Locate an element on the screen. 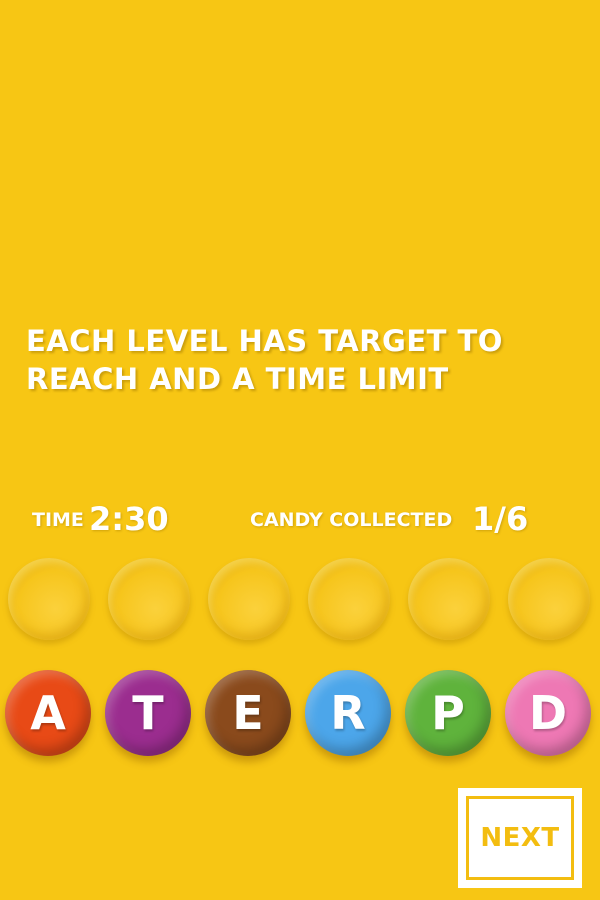 The height and width of the screenshot is (900, 600). candy-letter: A is located at coordinates (48, 713).